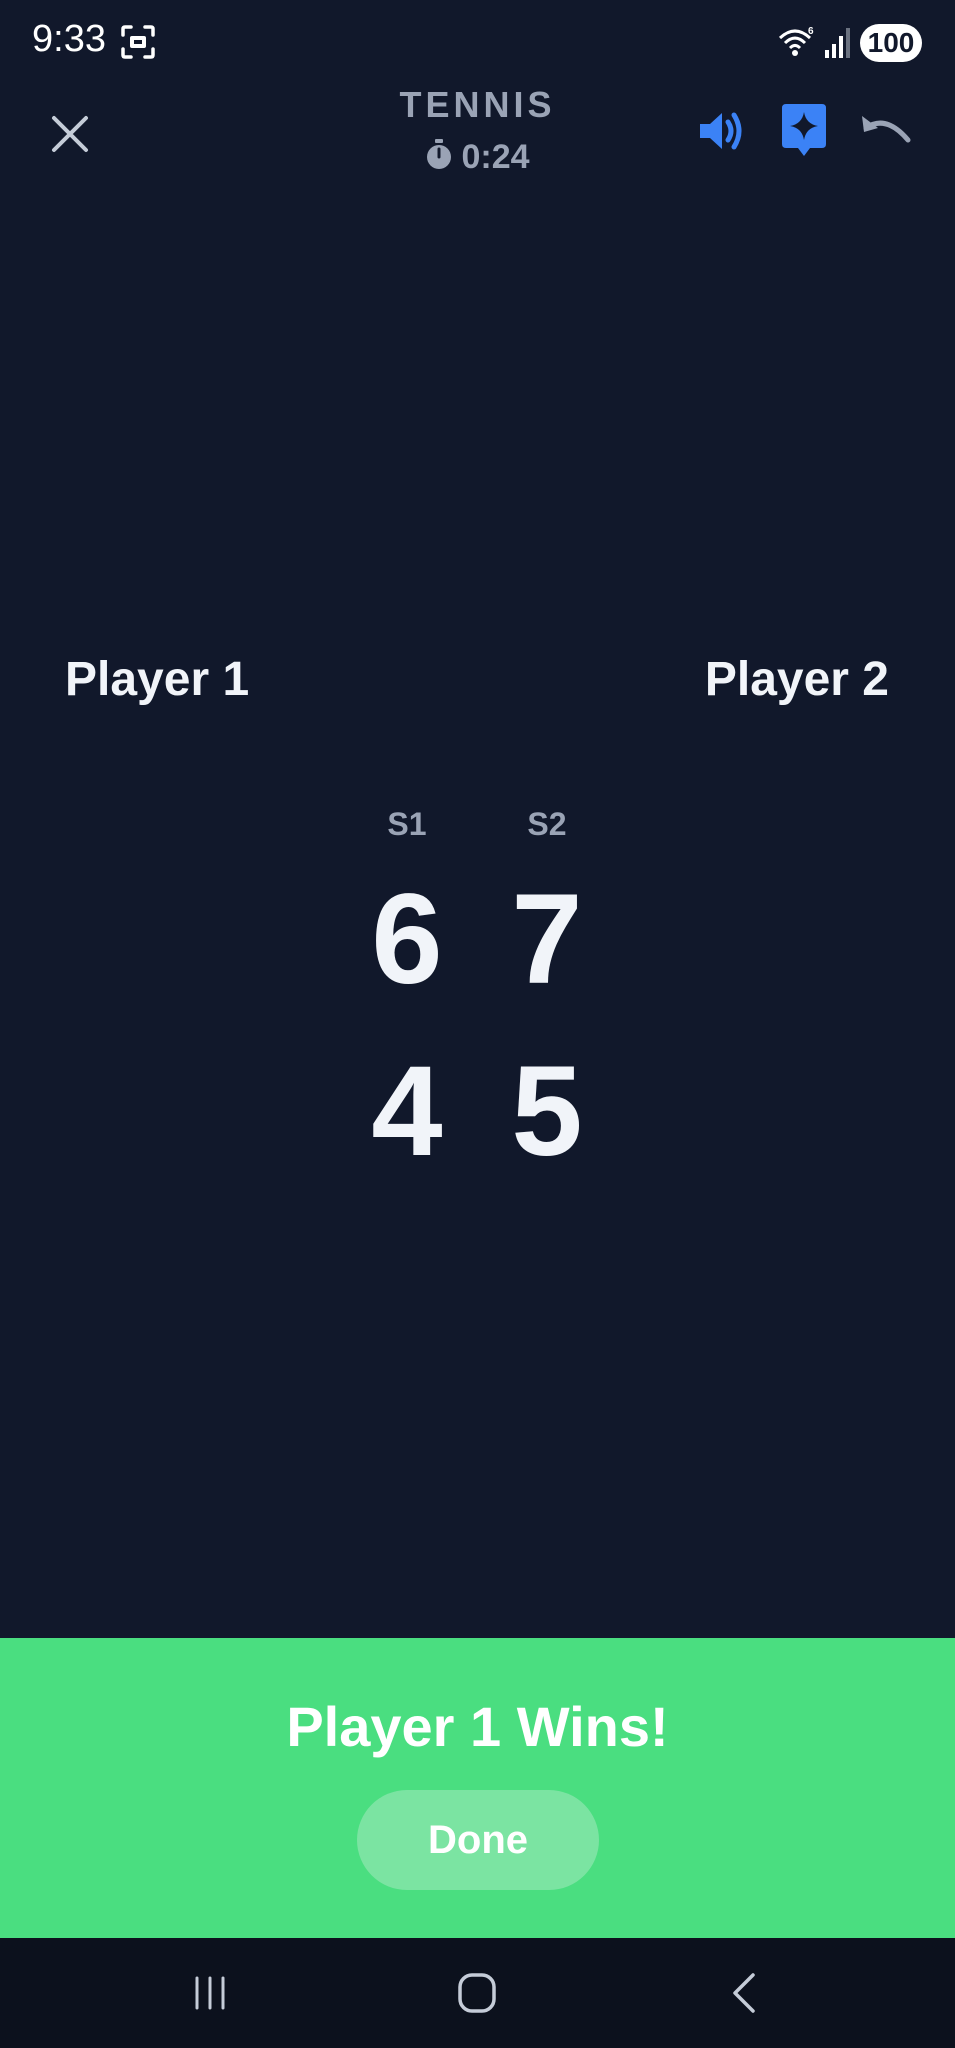 The height and width of the screenshot is (2048, 955). I want to click on wifi-icon: 6, so click(796, 41).